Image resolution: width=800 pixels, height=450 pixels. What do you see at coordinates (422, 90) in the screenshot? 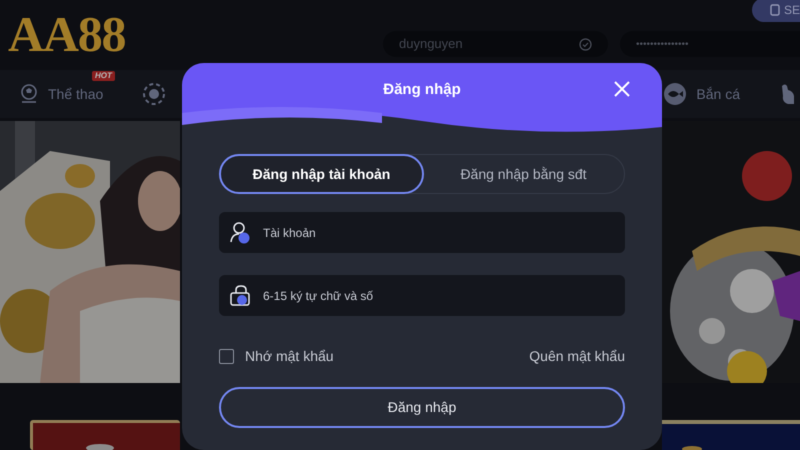
I see `dialog-title: Đăng nhập` at bounding box center [422, 90].